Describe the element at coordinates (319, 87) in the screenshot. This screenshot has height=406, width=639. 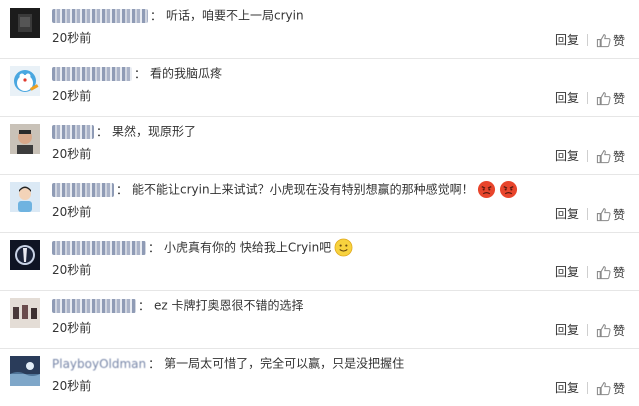
I see `comment-item: ：看的我脑瓜疼 20秒前 回复 赞` at that location.